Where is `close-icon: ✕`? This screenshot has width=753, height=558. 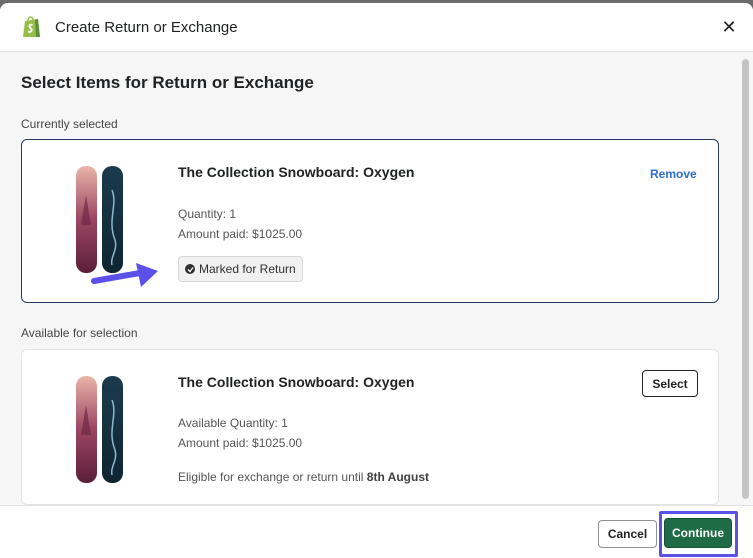
close-icon: ✕ is located at coordinates (729, 27).